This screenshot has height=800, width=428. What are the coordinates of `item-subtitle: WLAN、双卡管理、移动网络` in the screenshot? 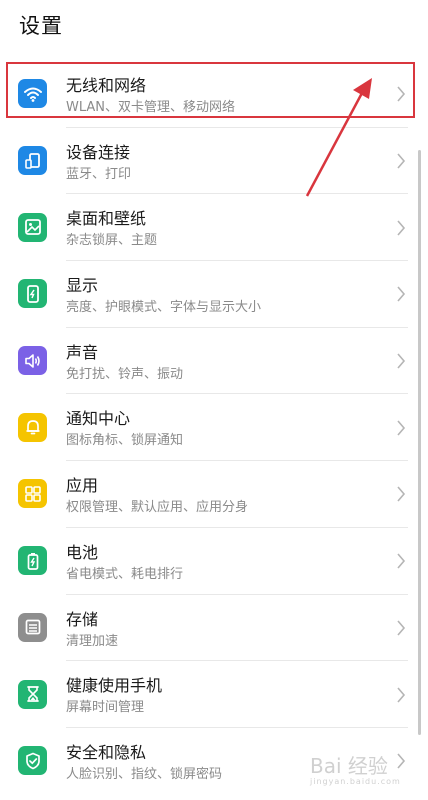 It's located at (151, 107).